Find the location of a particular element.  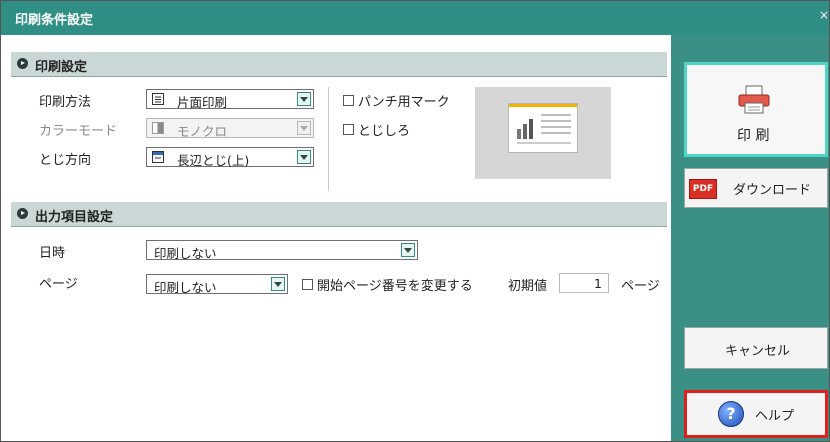

datetime-value: 印刷しない is located at coordinates (185, 253).